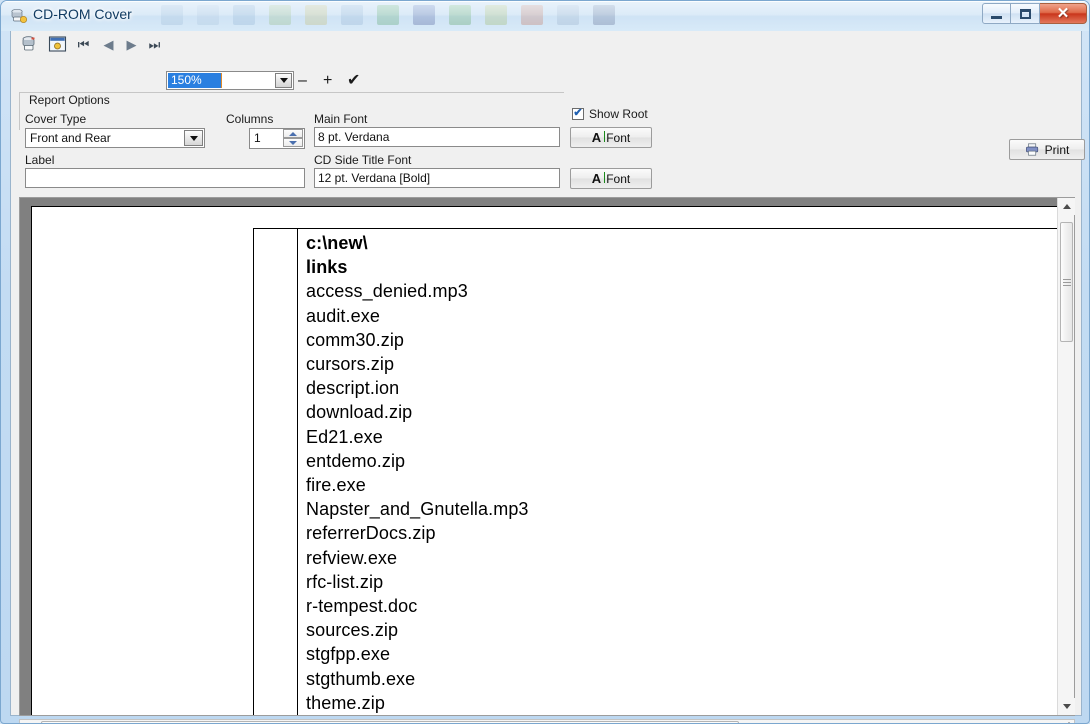 The width and height of the screenshot is (1090, 724). I want to click on first-page-button: ⏮, so click(83, 44).